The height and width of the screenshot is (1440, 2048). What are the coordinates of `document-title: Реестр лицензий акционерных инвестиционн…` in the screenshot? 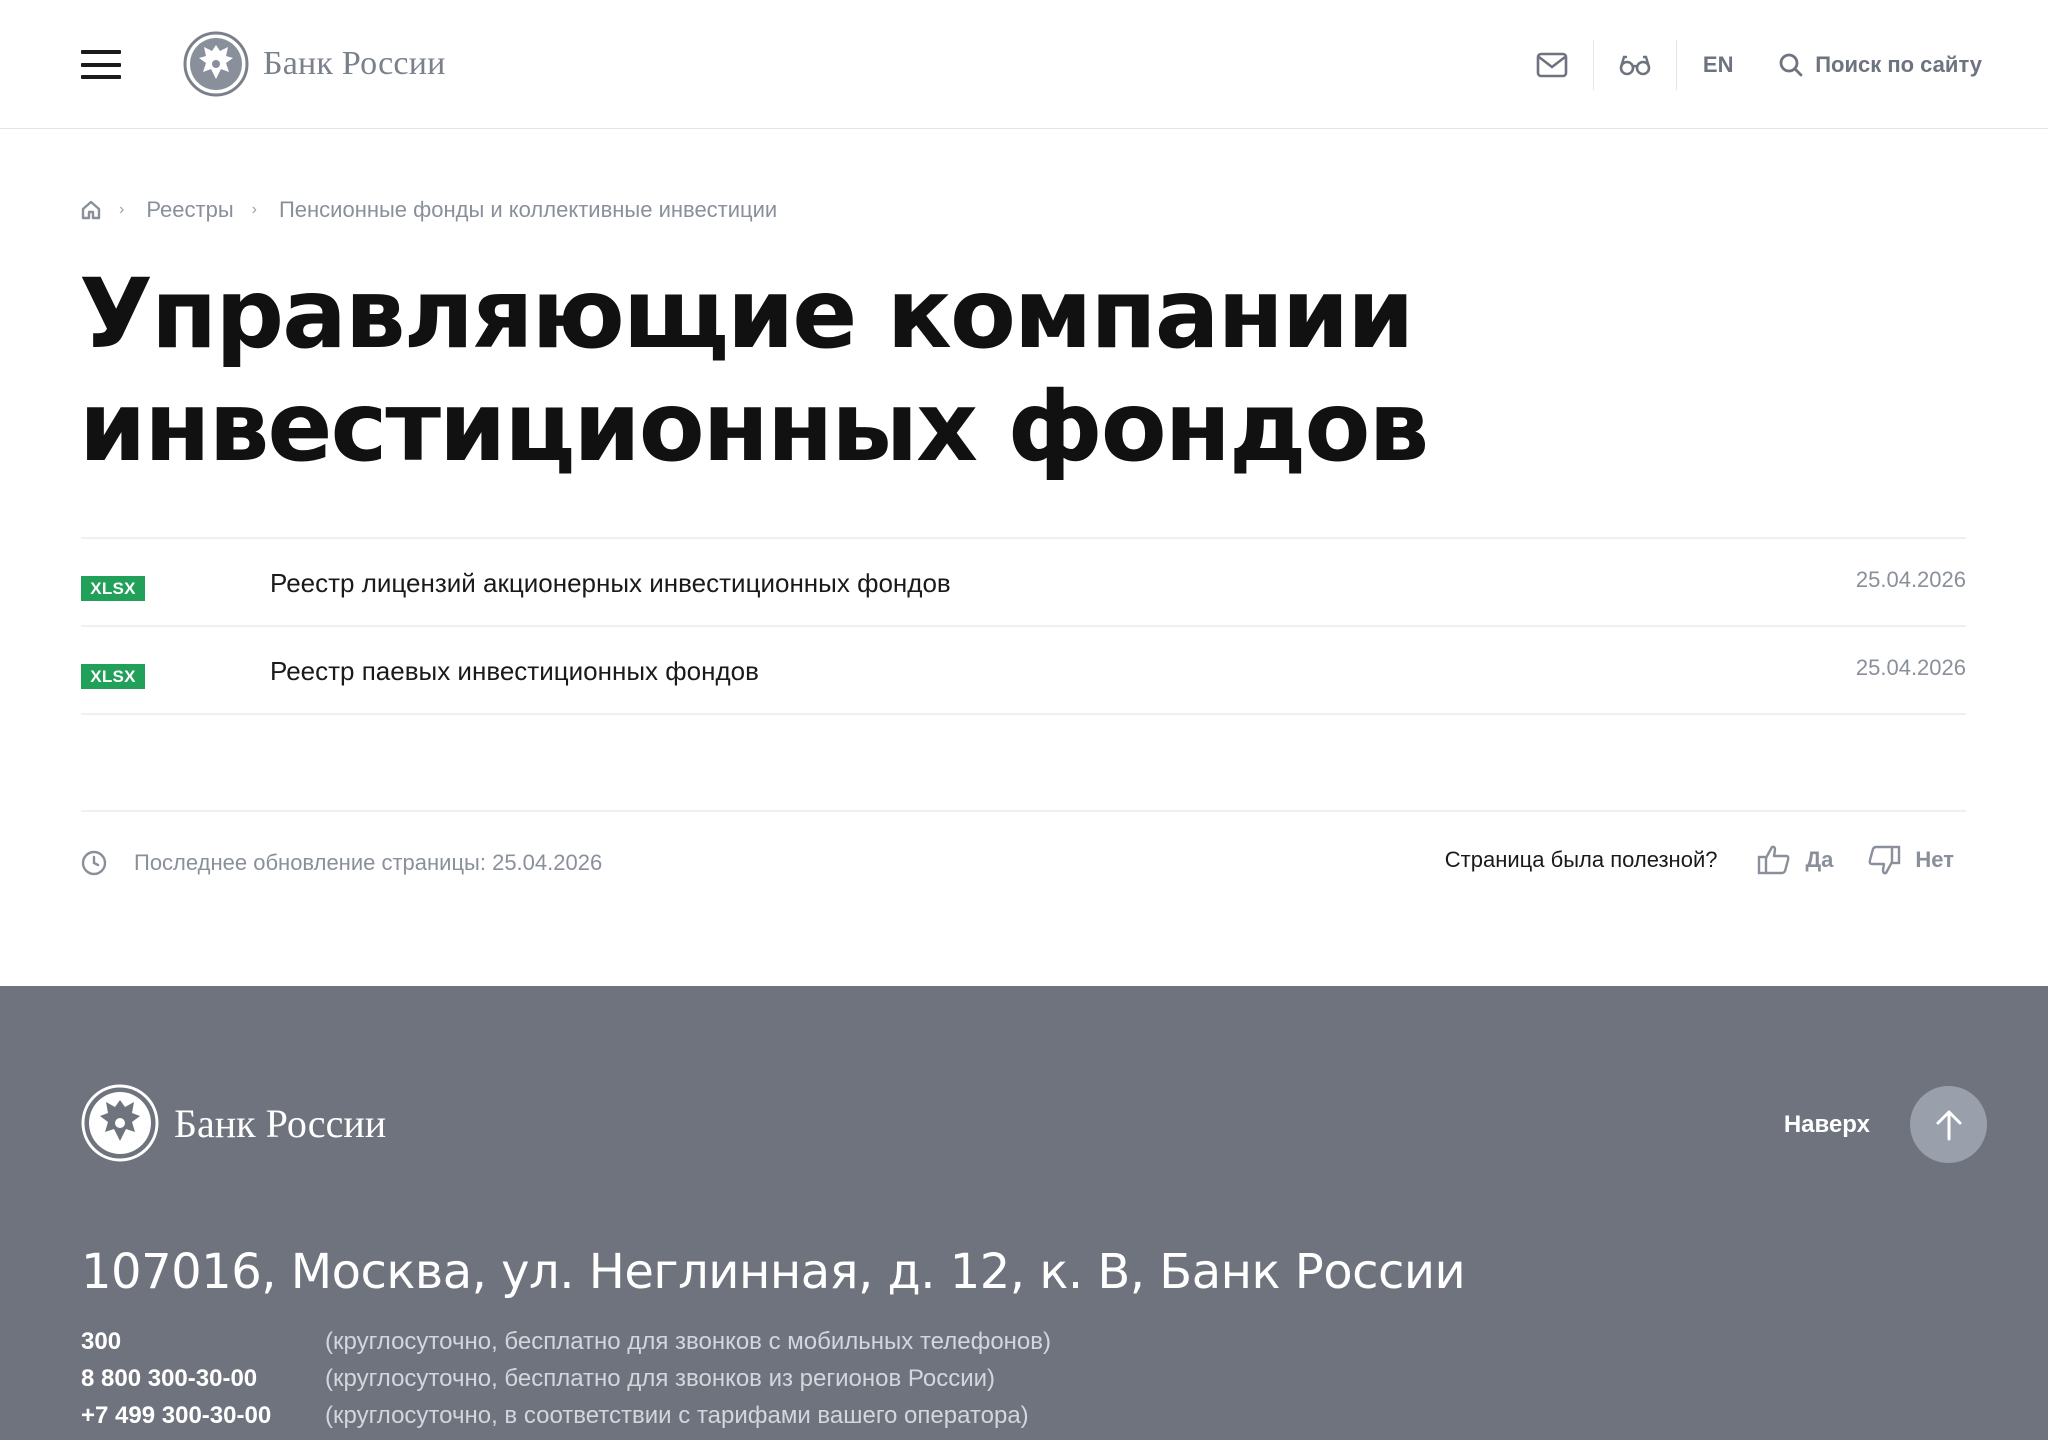 It's located at (610, 583).